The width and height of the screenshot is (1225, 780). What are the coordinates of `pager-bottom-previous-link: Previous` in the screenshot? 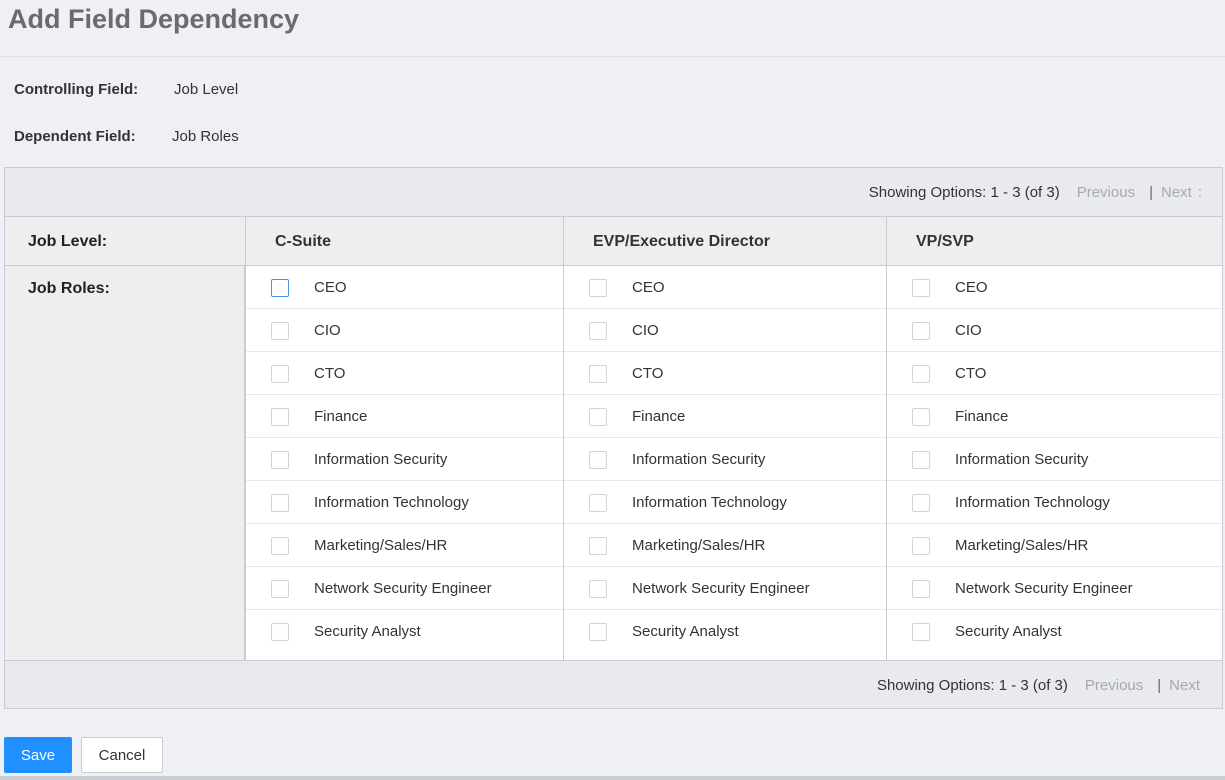 It's located at (1114, 685).